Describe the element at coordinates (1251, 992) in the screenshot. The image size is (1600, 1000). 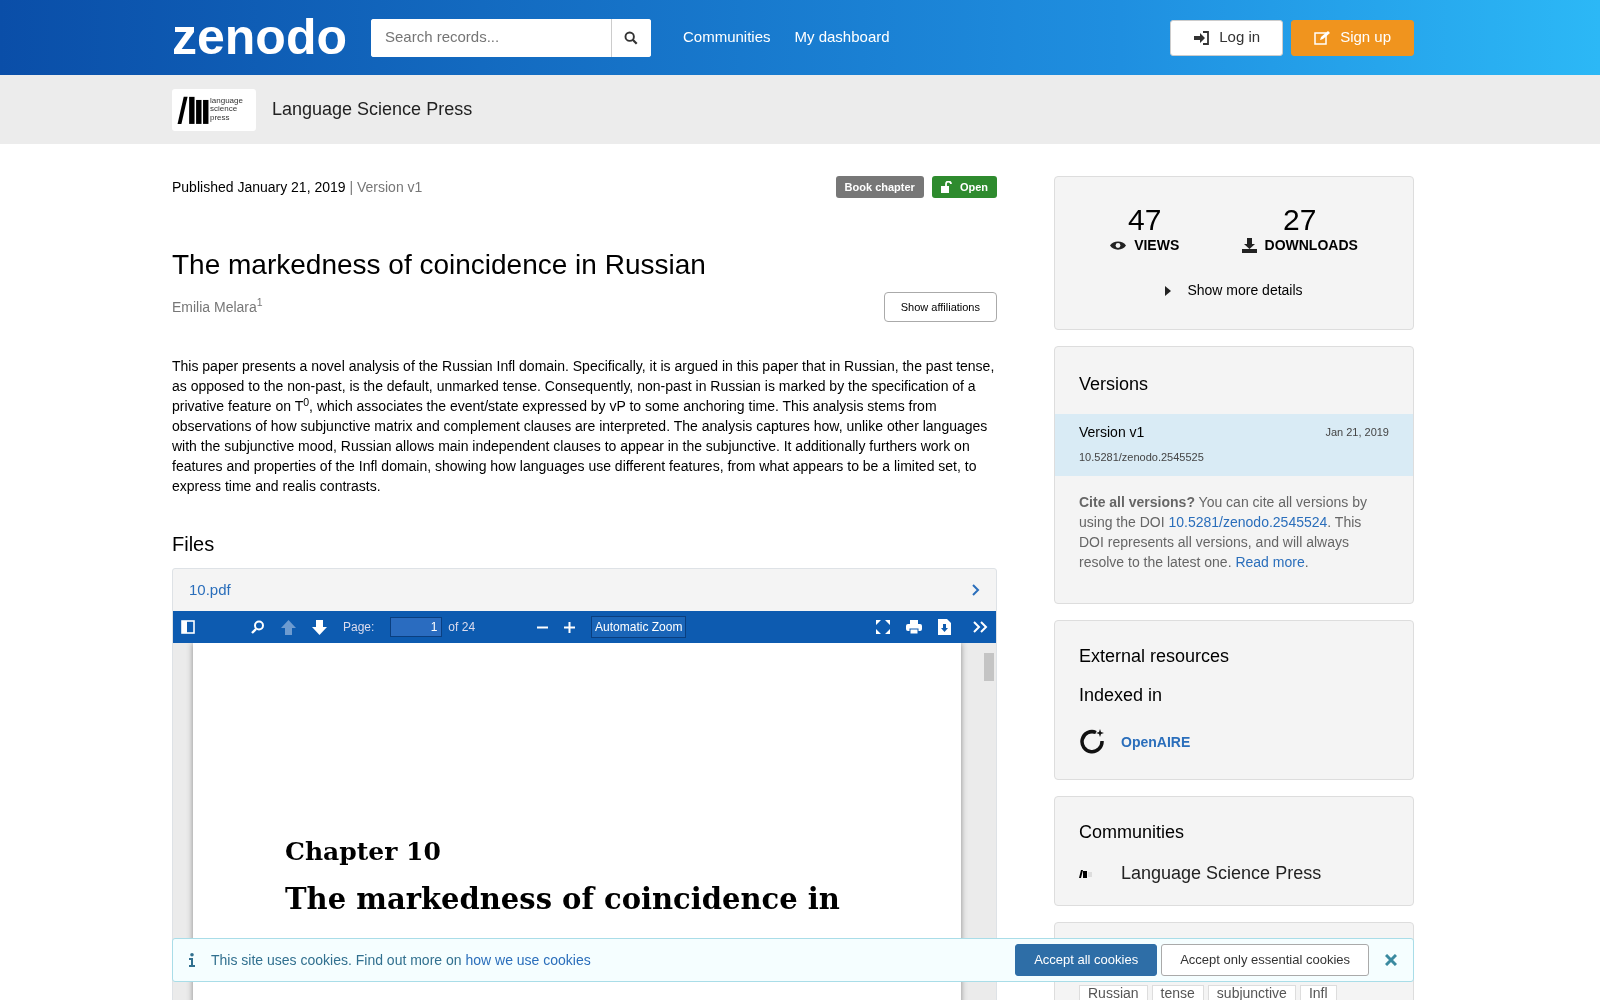
I see `keyword-tag: subjunctive` at that location.